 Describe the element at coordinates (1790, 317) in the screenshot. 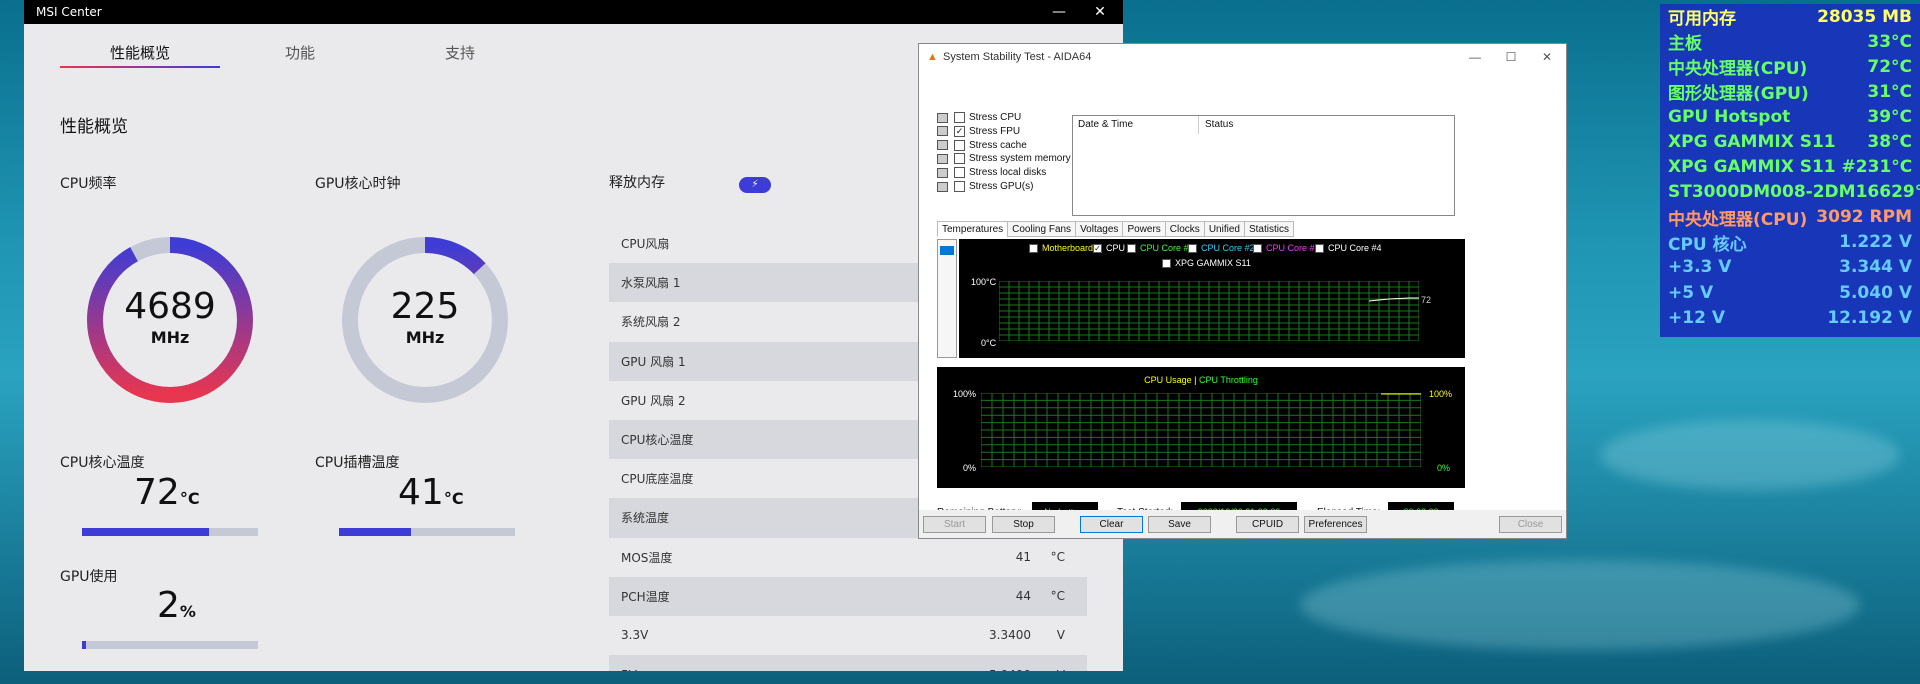

I see `overlay-row: +12 V 12.192 V` at that location.